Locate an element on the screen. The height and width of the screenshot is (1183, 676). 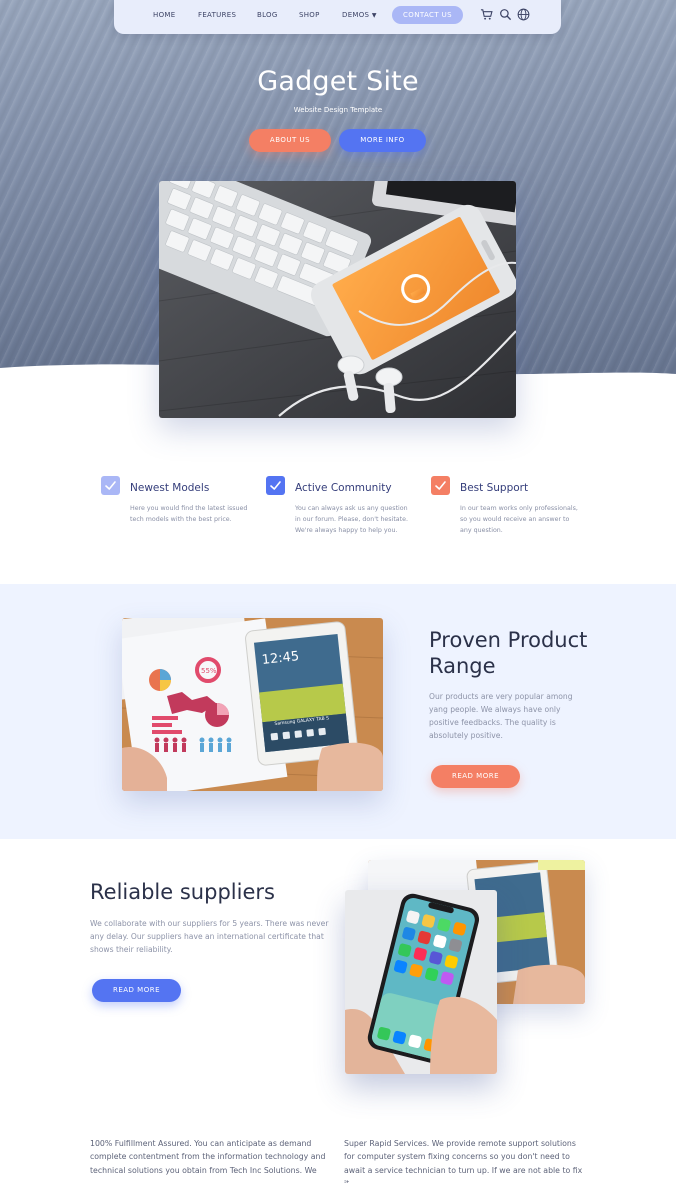
iphone-in-hand-image is located at coordinates (421, 982).